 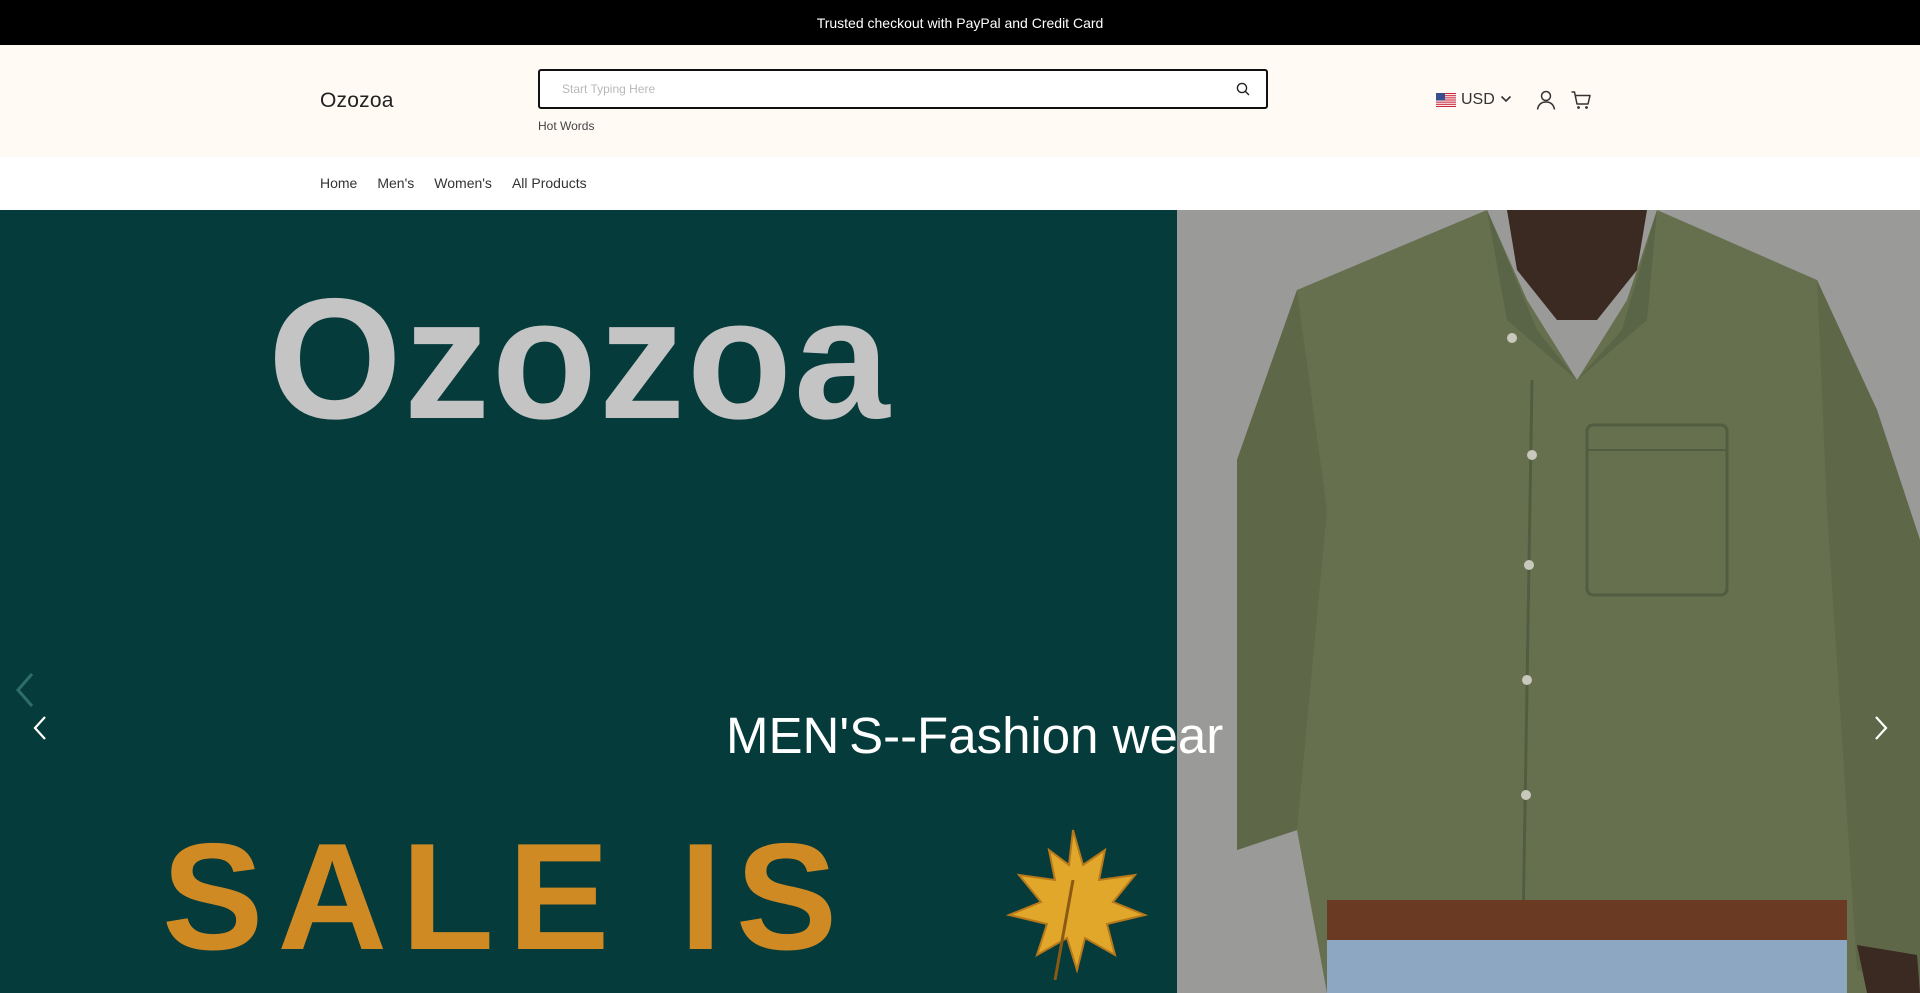 I want to click on search-area: Hot Words, so click(x=903, y=101).